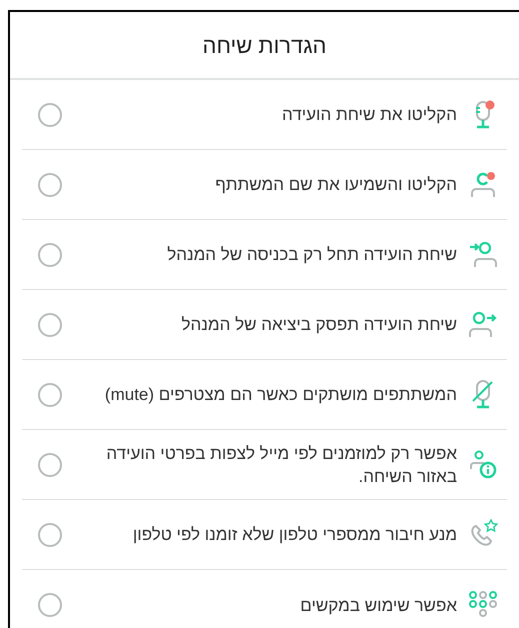 The height and width of the screenshot is (628, 519). I want to click on setting-label: אפשר רק למוזמנים לפי מייל לצפות בפרטי הועידה באזור השיחה., so click(281, 465).